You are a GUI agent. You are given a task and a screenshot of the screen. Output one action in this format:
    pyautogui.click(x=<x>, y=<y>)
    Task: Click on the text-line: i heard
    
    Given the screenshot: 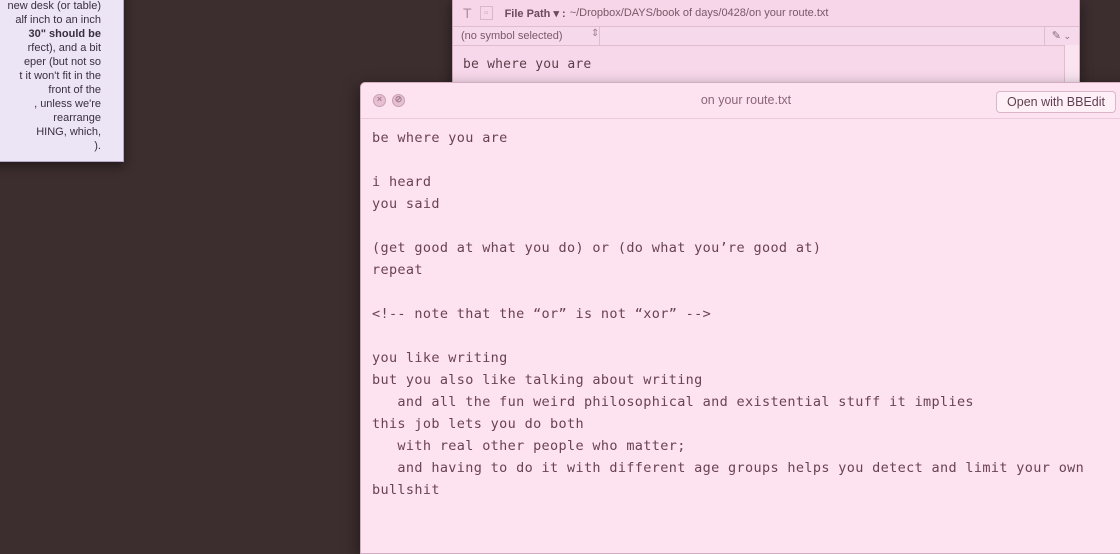 What is the action you would take?
    pyautogui.click(x=402, y=182)
    